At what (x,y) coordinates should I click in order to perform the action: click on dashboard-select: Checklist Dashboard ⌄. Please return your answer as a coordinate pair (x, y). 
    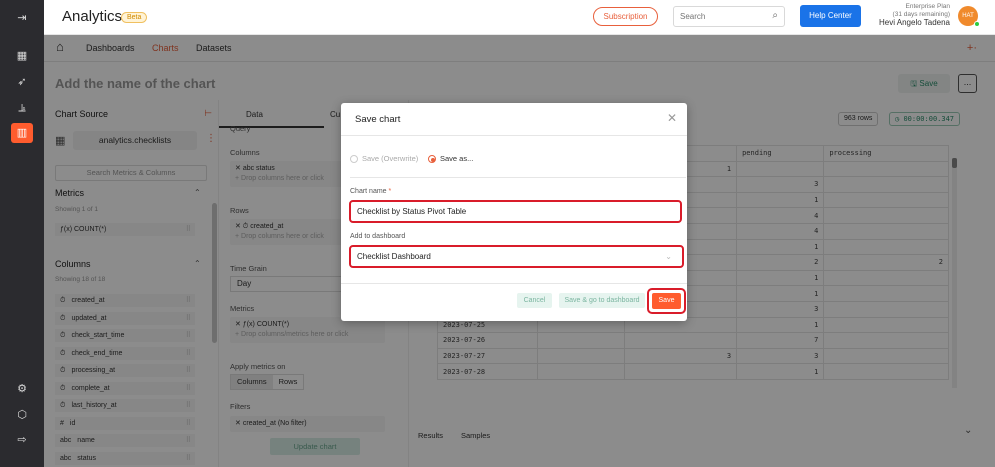
    Looking at the image, I should click on (516, 256).